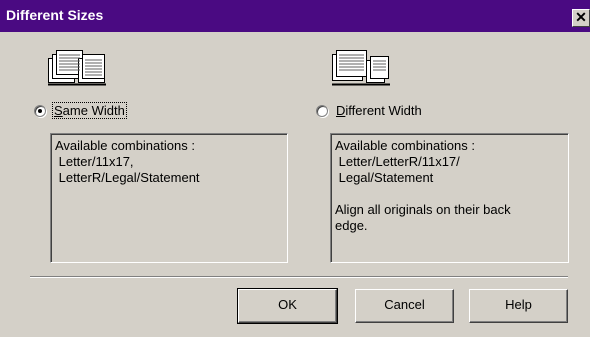 This screenshot has width=590, height=337. What do you see at coordinates (449, 194) in the screenshot?
I see `info-line` at bounding box center [449, 194].